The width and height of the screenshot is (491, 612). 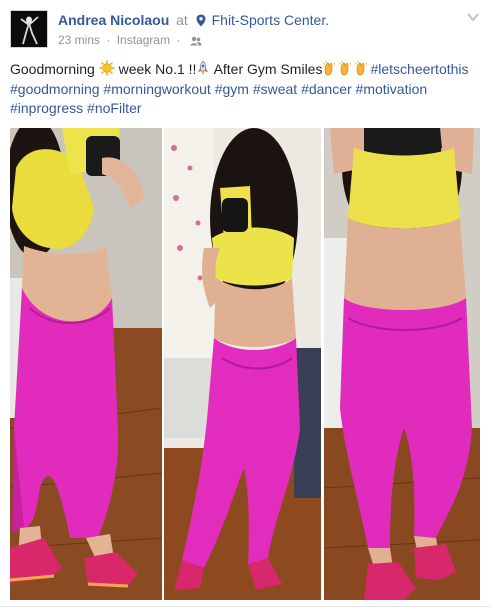 What do you see at coordinates (326, 89) in the screenshot?
I see `hashtag-link: #dancer` at bounding box center [326, 89].